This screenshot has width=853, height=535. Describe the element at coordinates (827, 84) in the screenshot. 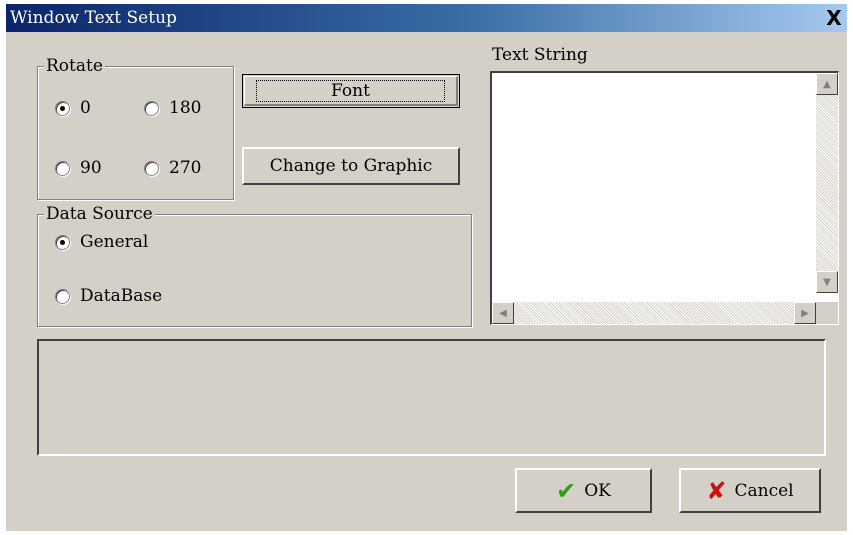

I see `scroll-up-icon: ▲` at that location.